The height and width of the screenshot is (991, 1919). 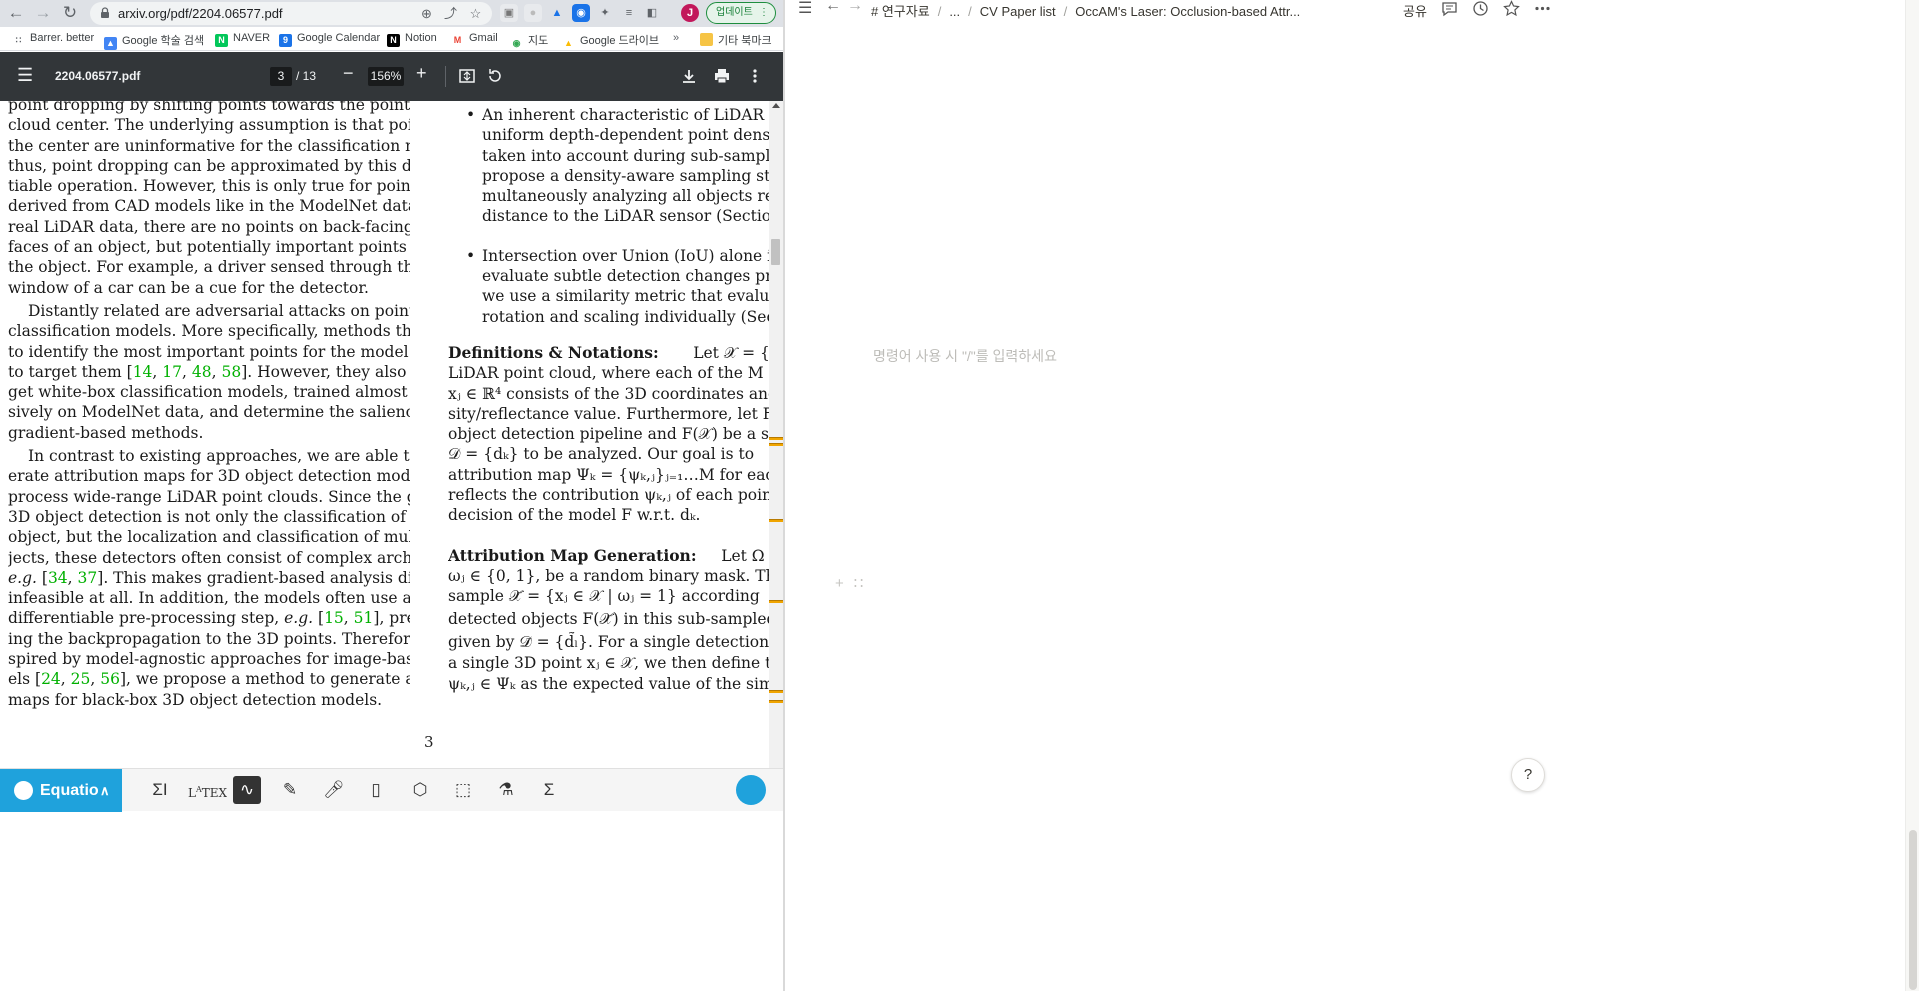 I want to click on page-number-input: 3, so click(x=281, y=76).